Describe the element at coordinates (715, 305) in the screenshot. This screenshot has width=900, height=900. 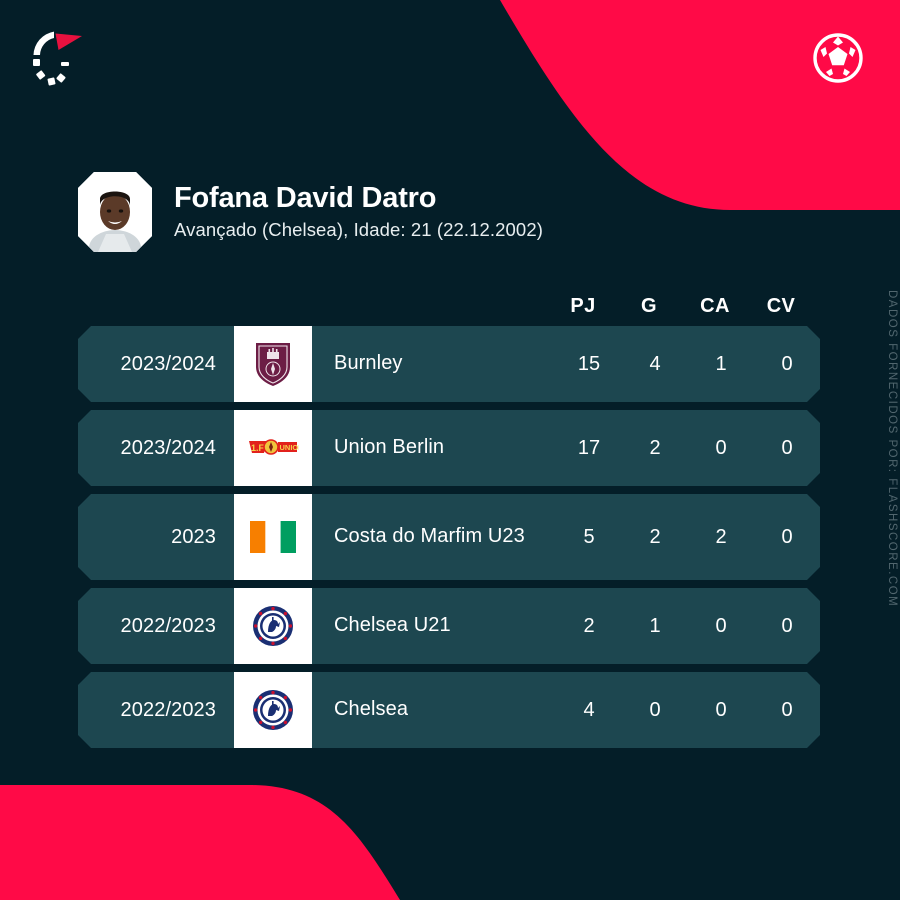
I see `column-header-ca: CA` at that location.